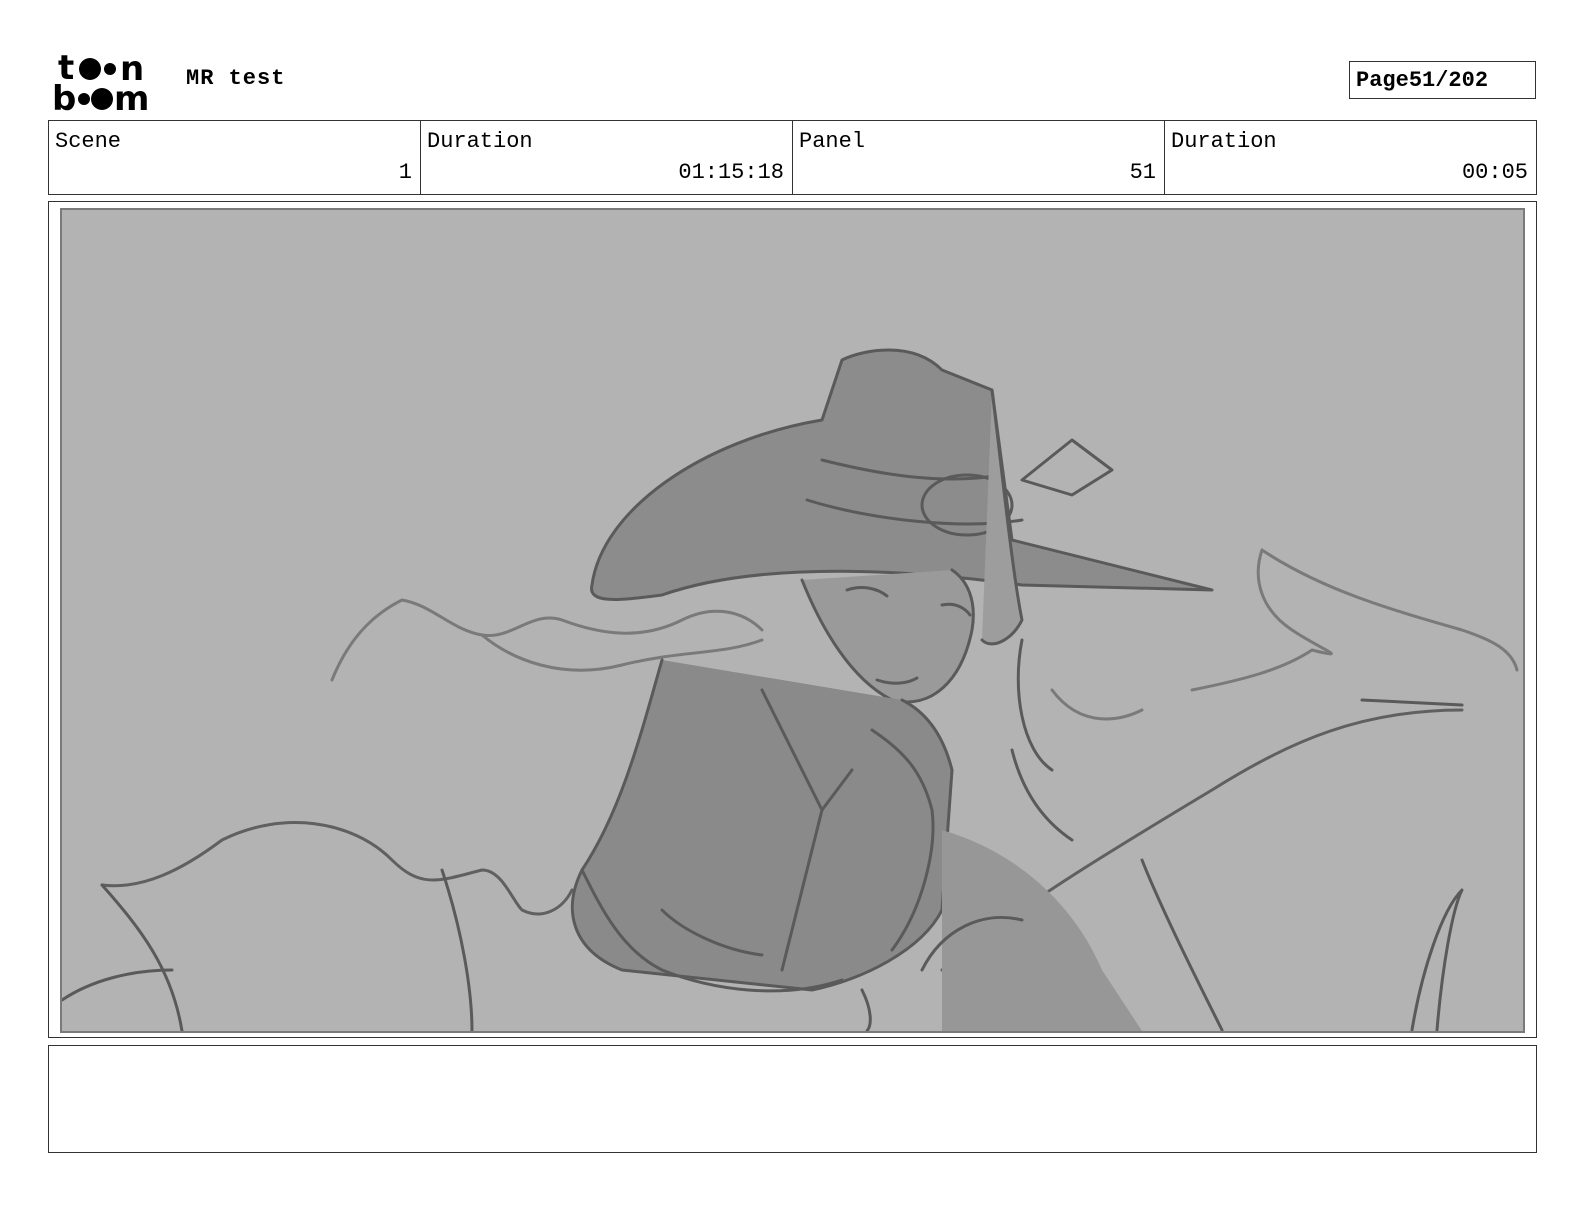  Describe the element at coordinates (979, 157) in the screenshot. I see `panel-cell: Panel 51` at that location.